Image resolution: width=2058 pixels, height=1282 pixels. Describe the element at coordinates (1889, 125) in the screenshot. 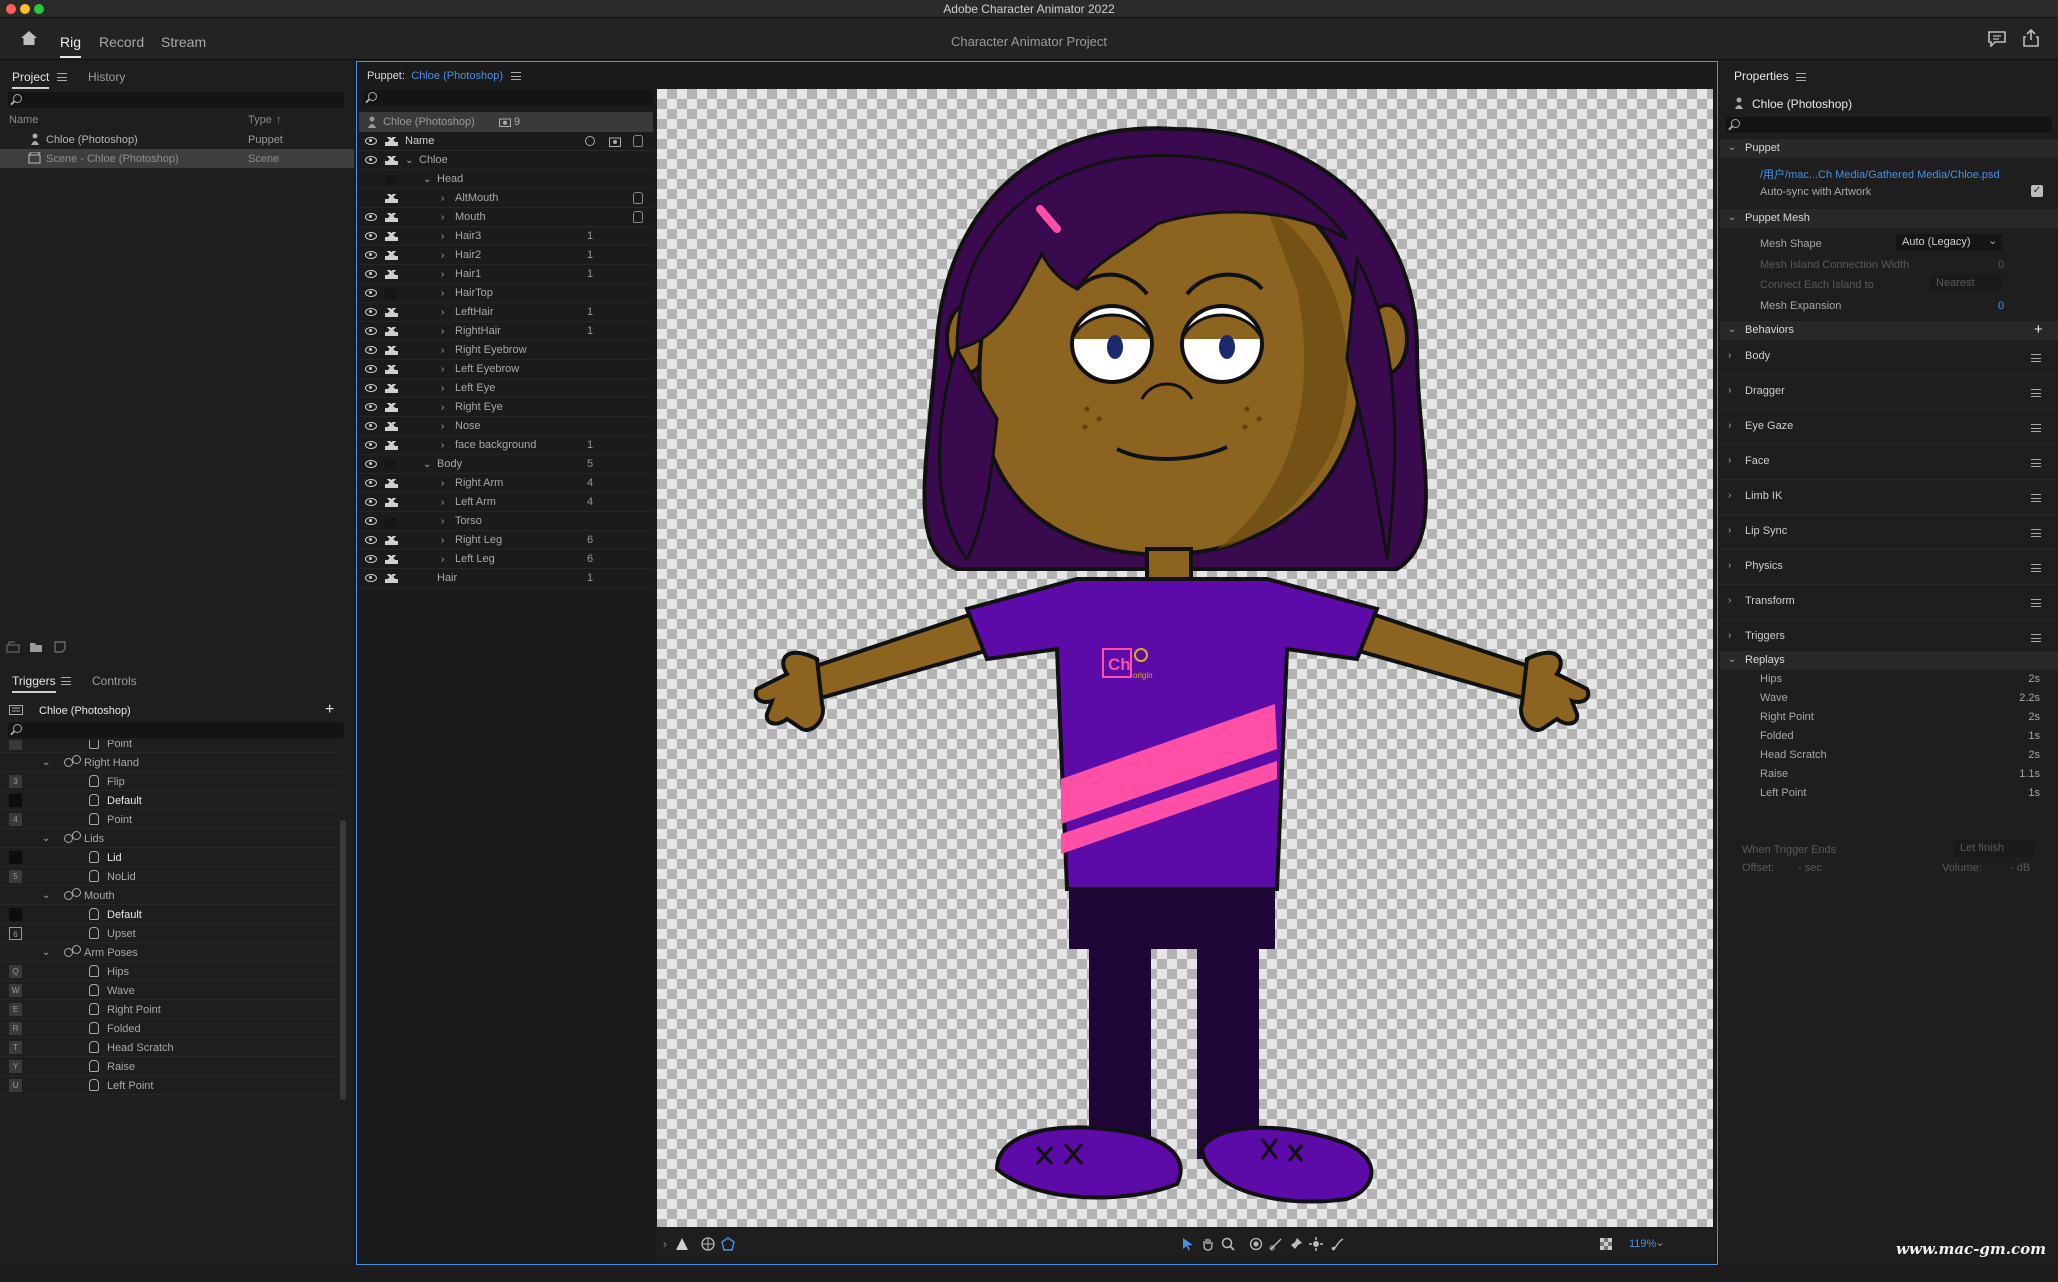

I see `properties-search-input` at that location.